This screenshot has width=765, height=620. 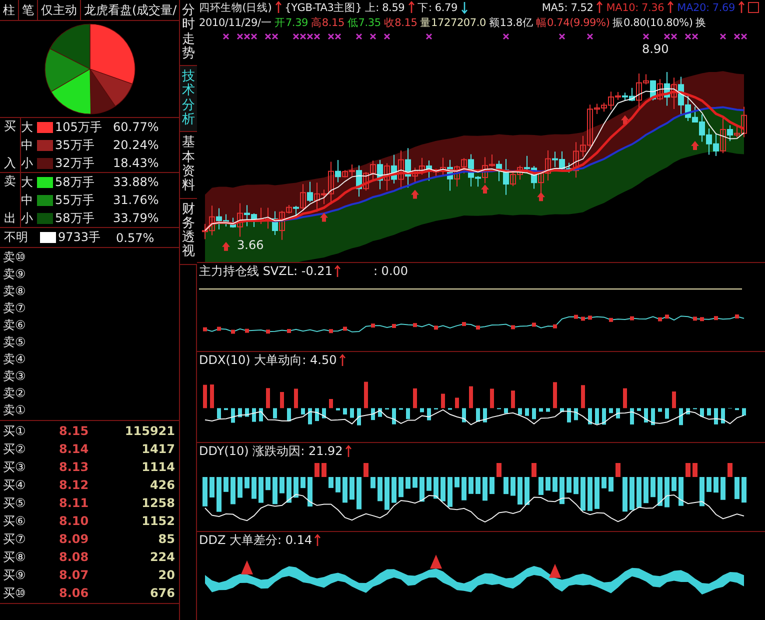 What do you see at coordinates (706, 8) in the screenshot?
I see `ma-value: MA20: 7.69` at bounding box center [706, 8].